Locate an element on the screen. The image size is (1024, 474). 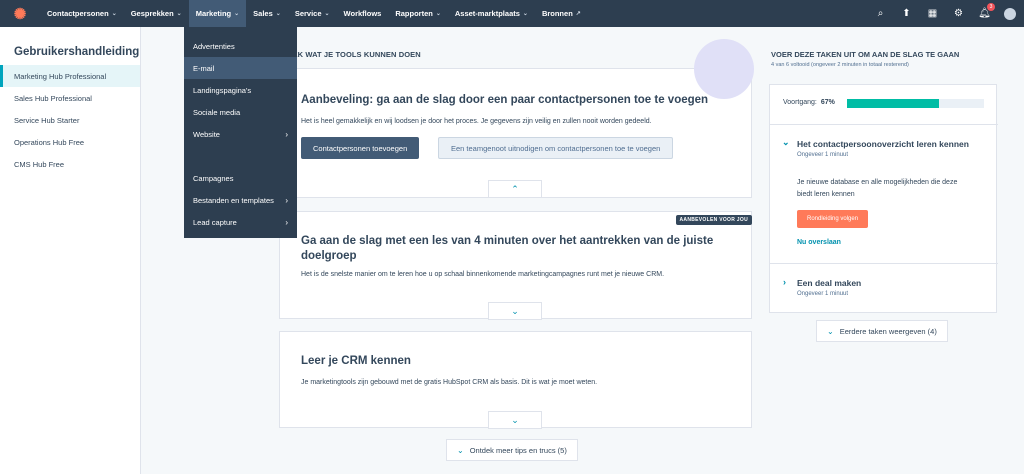
dropdown-item-label: E-mail is located at coordinates (204, 68).